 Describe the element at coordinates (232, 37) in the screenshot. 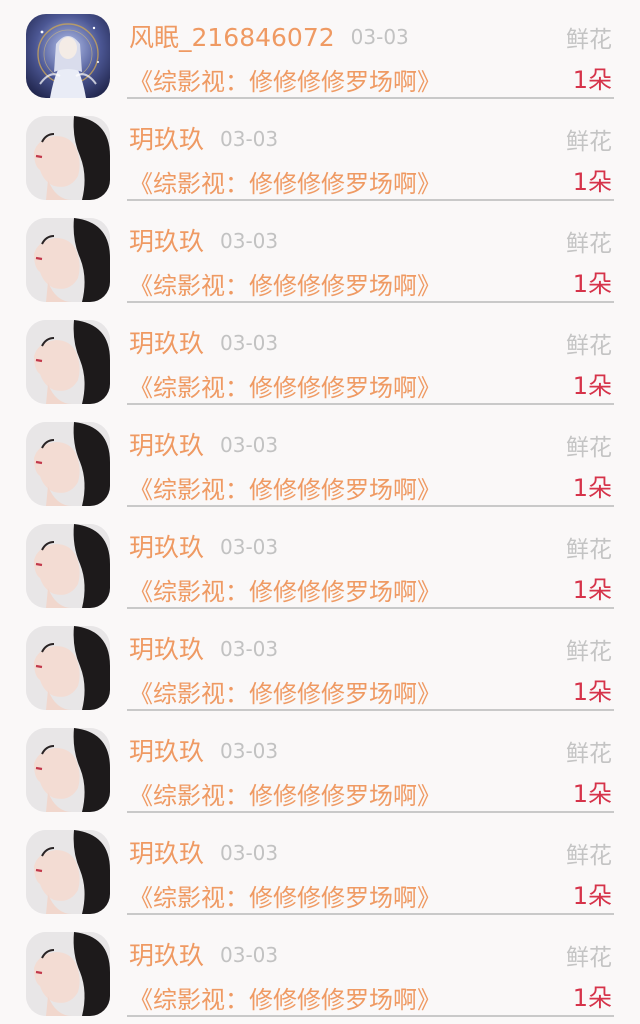

I see `username-text: 风眠_216846072` at that location.